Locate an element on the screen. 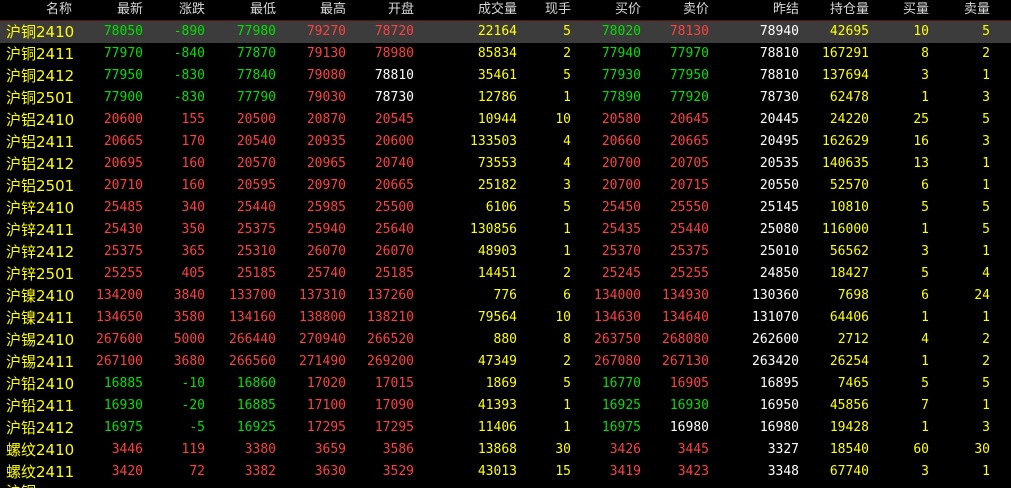 The image size is (1011, 488). volume-cell: 13868 is located at coordinates (497, 449).